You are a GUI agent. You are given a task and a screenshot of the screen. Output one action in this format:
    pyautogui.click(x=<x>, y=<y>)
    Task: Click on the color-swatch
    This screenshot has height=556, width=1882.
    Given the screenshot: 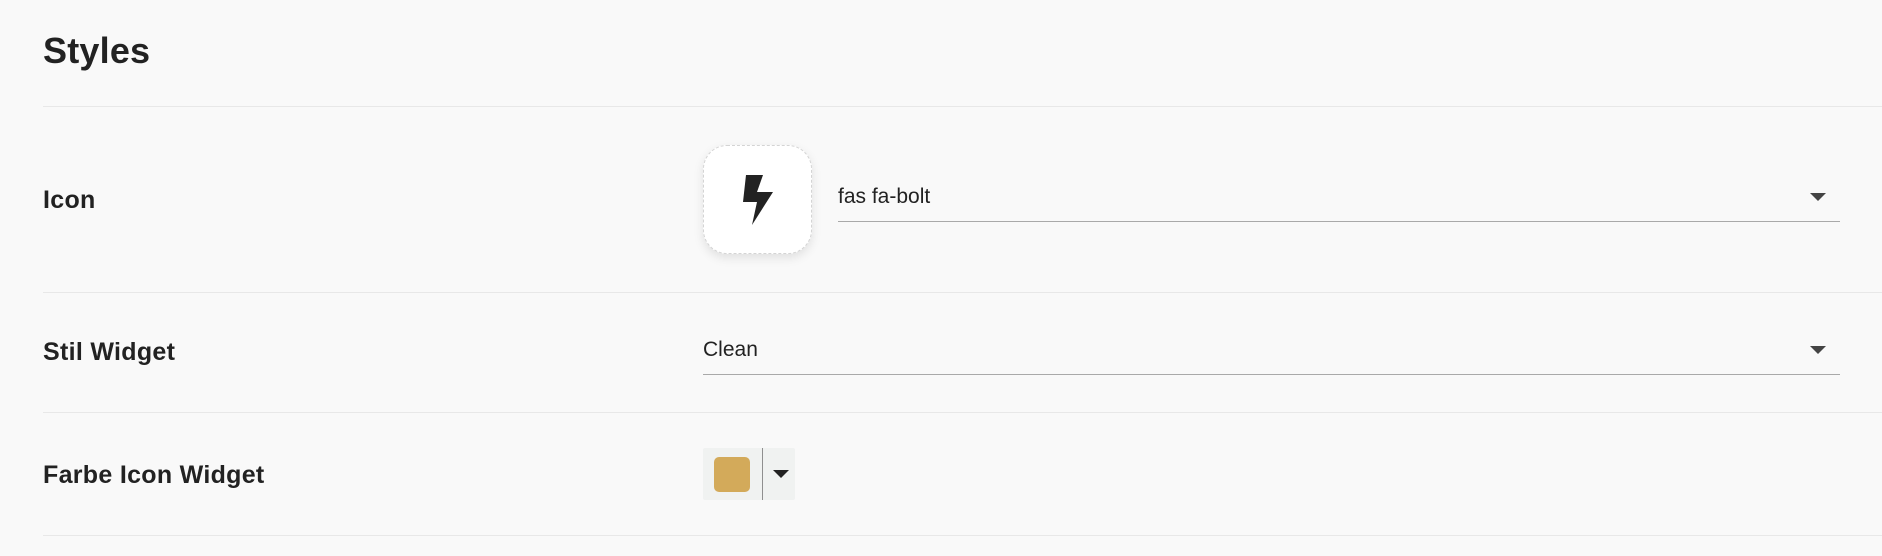 What is the action you would take?
    pyautogui.click(x=732, y=474)
    